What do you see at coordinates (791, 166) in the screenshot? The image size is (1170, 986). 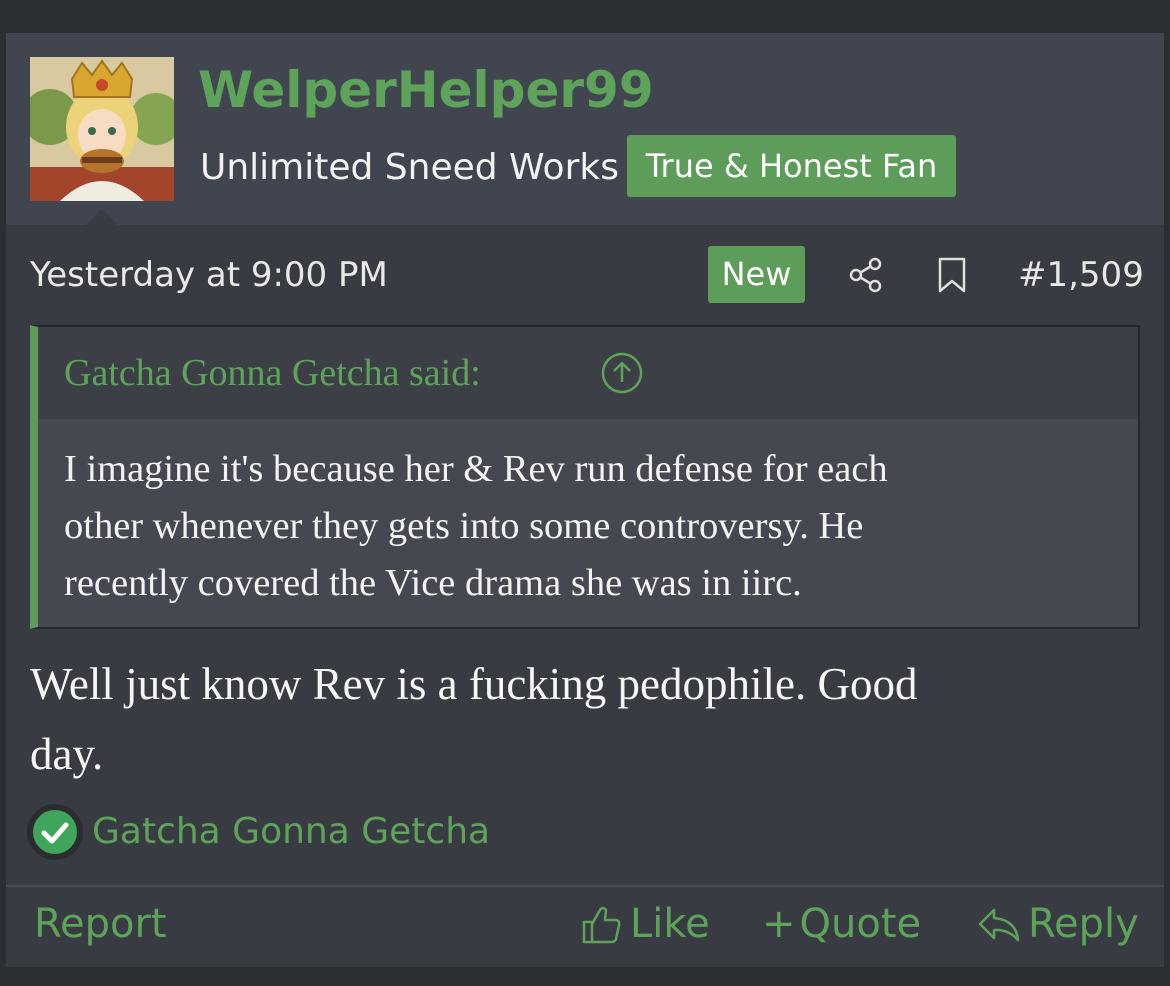 I see `user-banner: True & Honest Fan` at bounding box center [791, 166].